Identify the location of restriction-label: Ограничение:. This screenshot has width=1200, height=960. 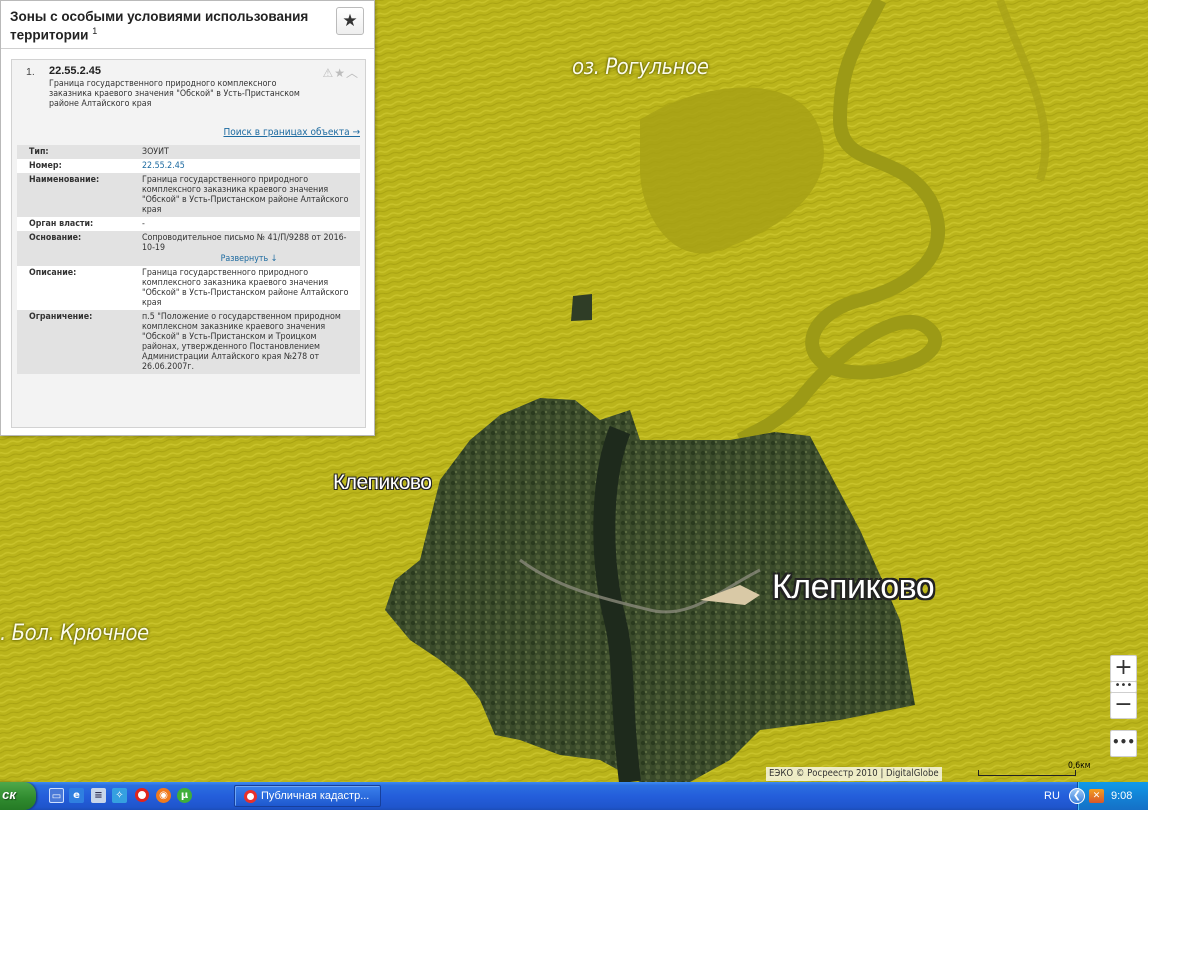
(73, 342).